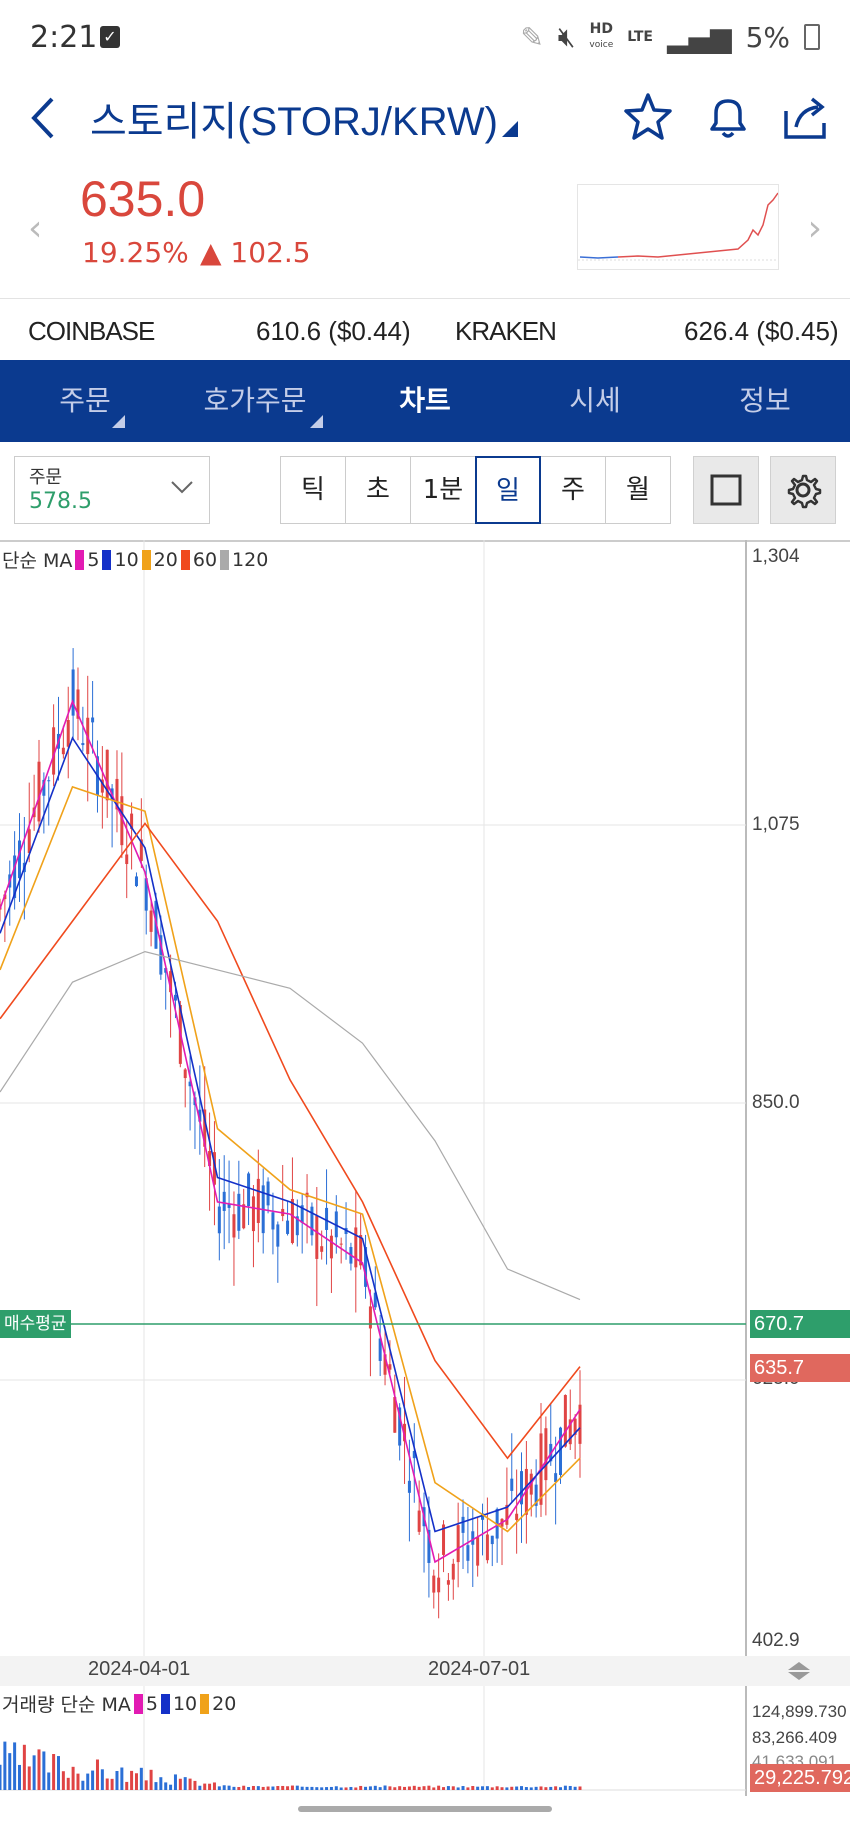  Describe the element at coordinates (425, 401) in the screenshot. I see `tab-chart: 차트` at that location.